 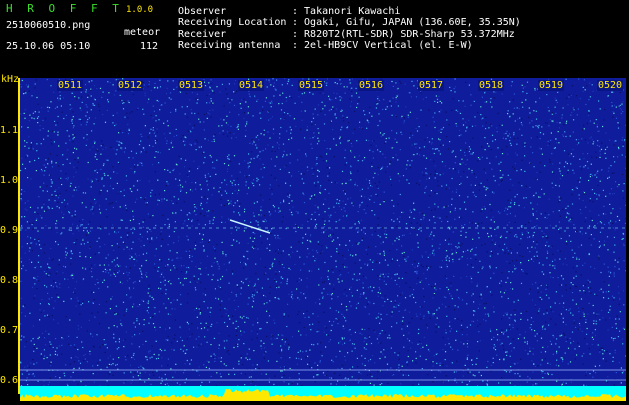 What do you see at coordinates (70, 85) in the screenshot?
I see `time-label: 0511` at bounding box center [70, 85].